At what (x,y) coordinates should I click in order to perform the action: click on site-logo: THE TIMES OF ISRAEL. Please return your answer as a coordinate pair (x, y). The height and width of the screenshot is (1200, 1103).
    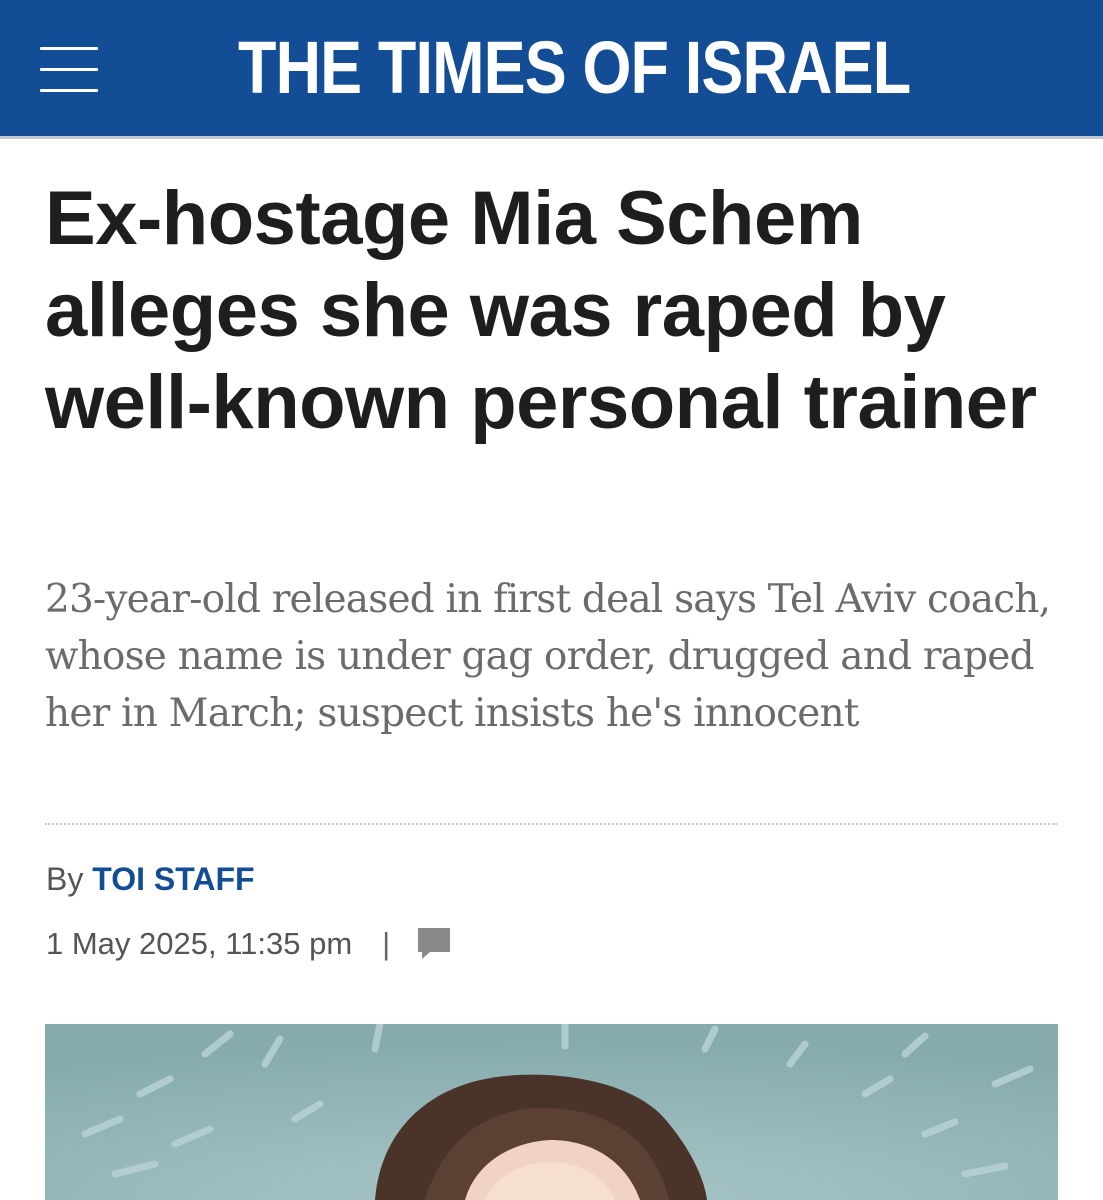
    Looking at the image, I should click on (574, 68).